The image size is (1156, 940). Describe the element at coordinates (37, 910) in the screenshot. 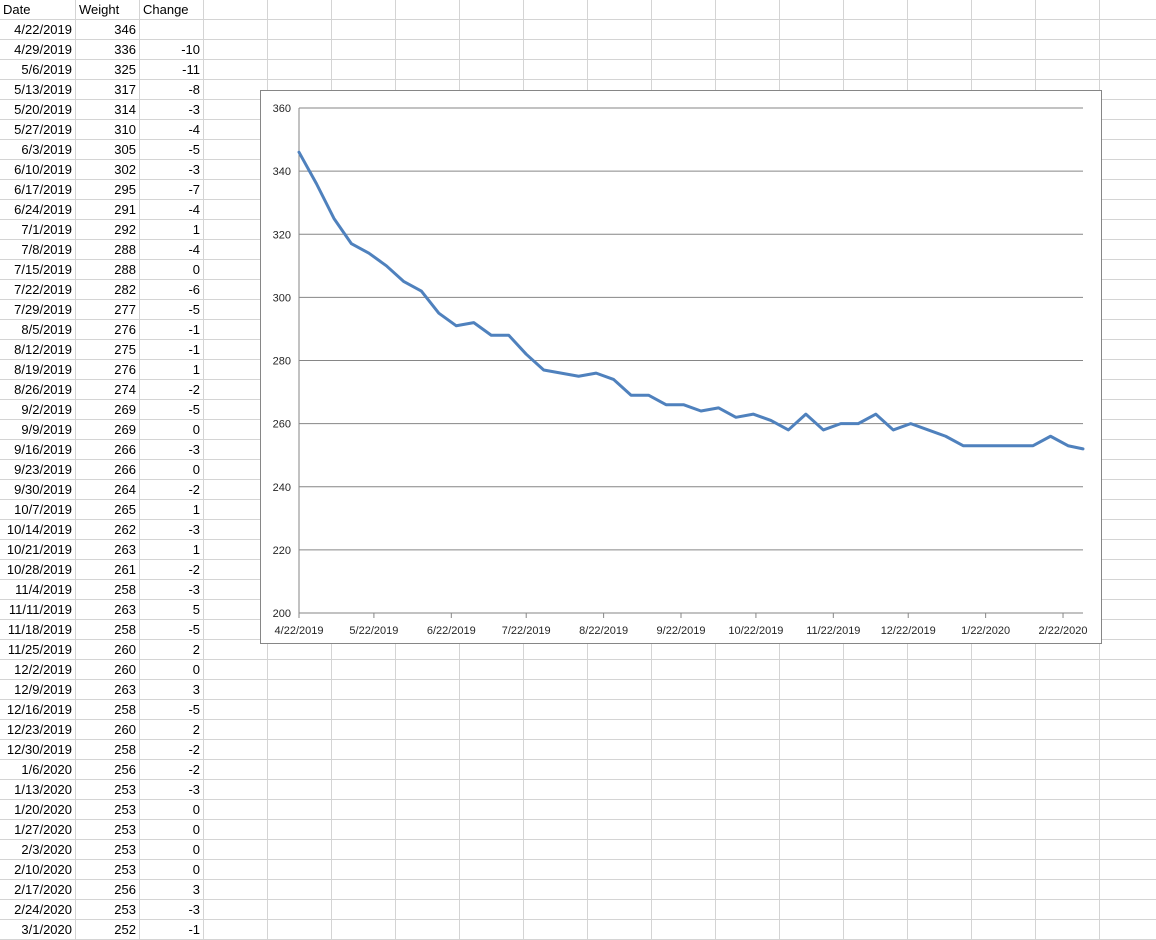

I see `cell-date: 2/24/2020` at that location.